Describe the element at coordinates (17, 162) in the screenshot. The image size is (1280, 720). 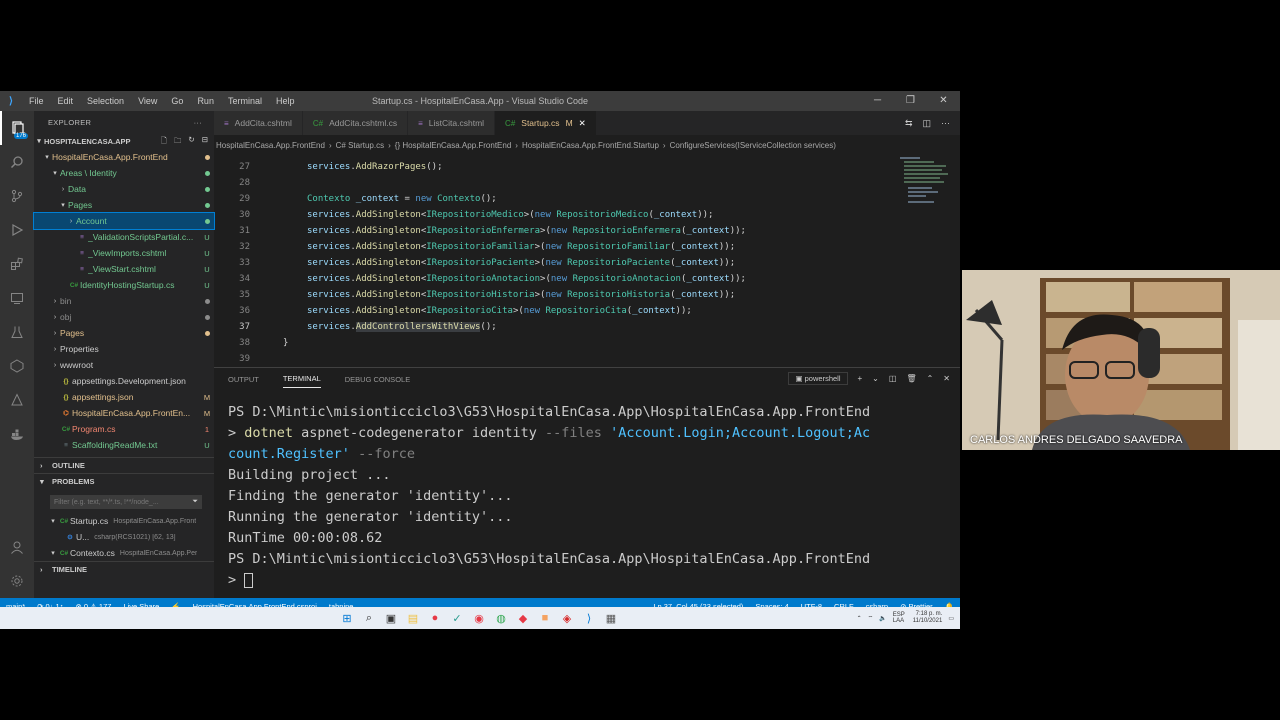
I see `search-icon` at that location.